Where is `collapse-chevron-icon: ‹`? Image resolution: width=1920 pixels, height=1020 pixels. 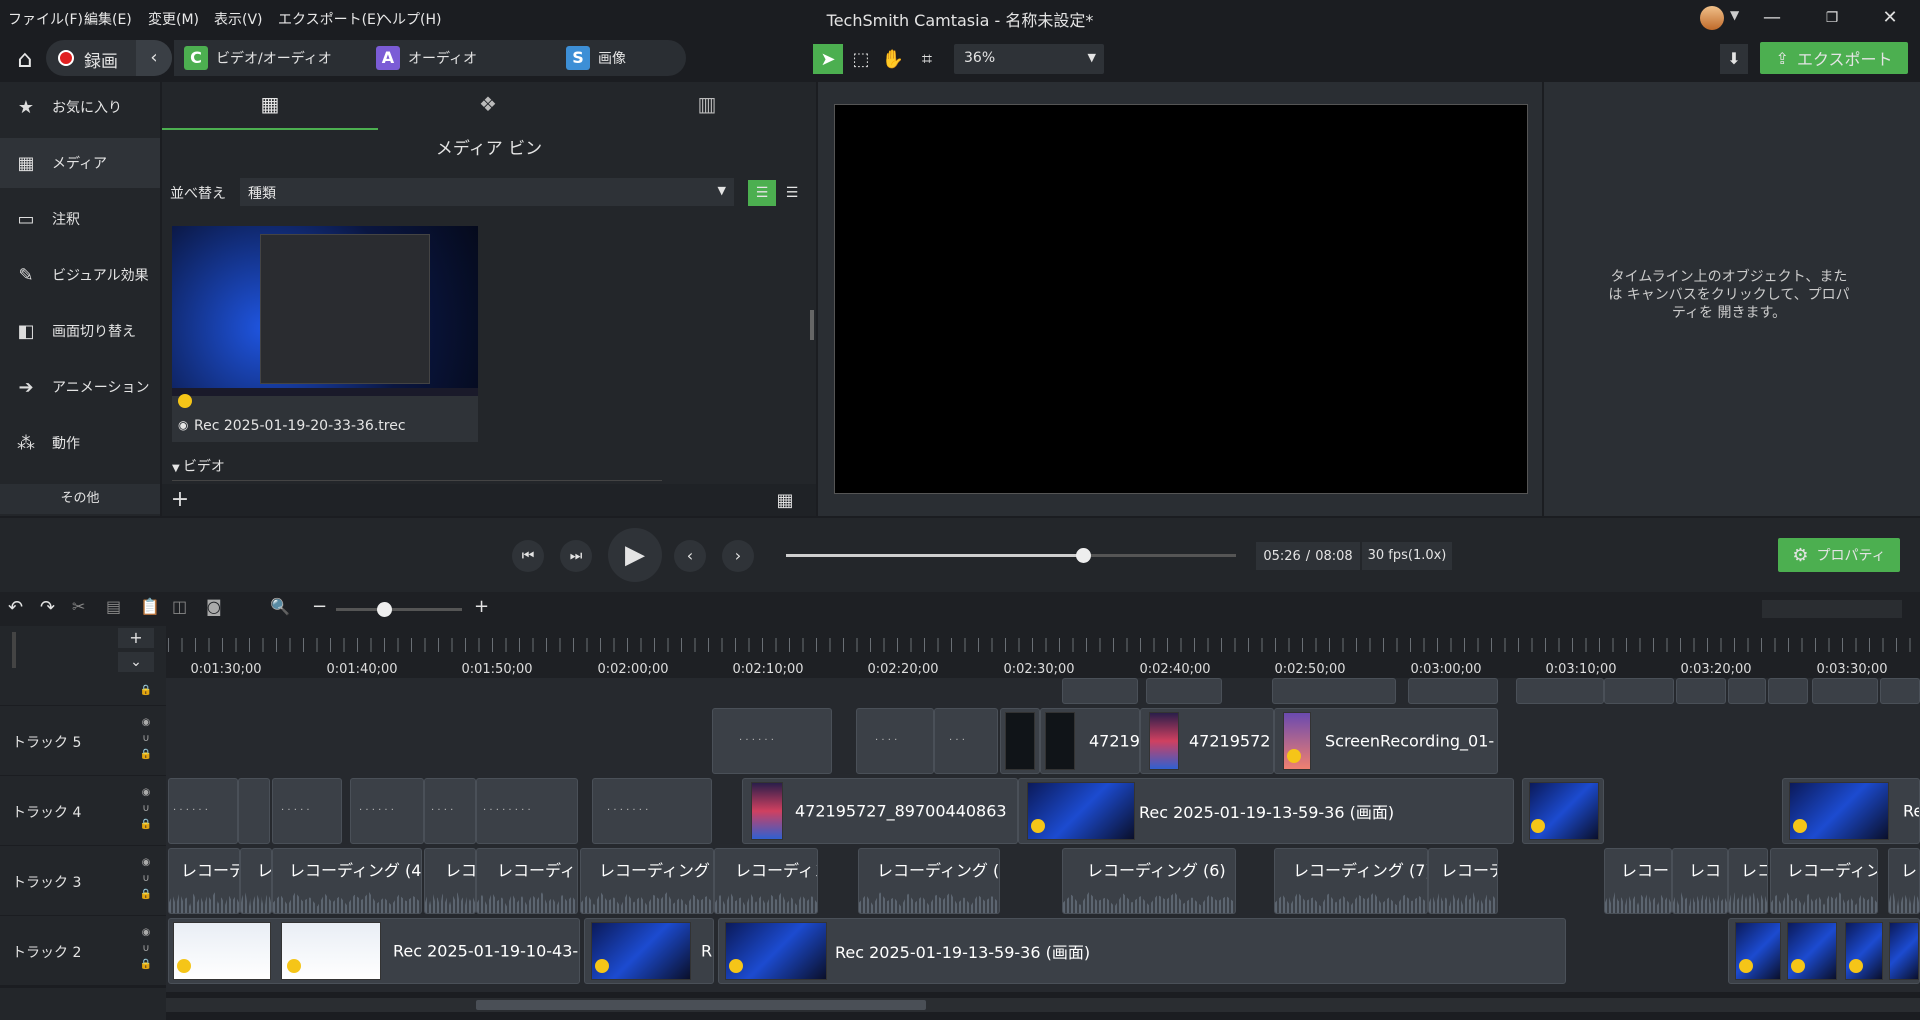
collapse-chevron-icon: ‹ is located at coordinates (154, 58).